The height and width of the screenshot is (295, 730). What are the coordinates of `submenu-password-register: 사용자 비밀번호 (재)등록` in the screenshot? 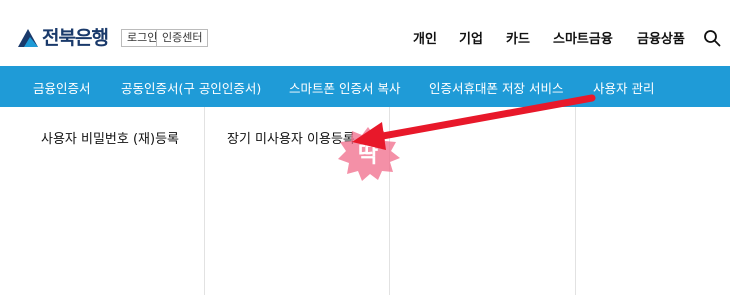 It's located at (110, 137).